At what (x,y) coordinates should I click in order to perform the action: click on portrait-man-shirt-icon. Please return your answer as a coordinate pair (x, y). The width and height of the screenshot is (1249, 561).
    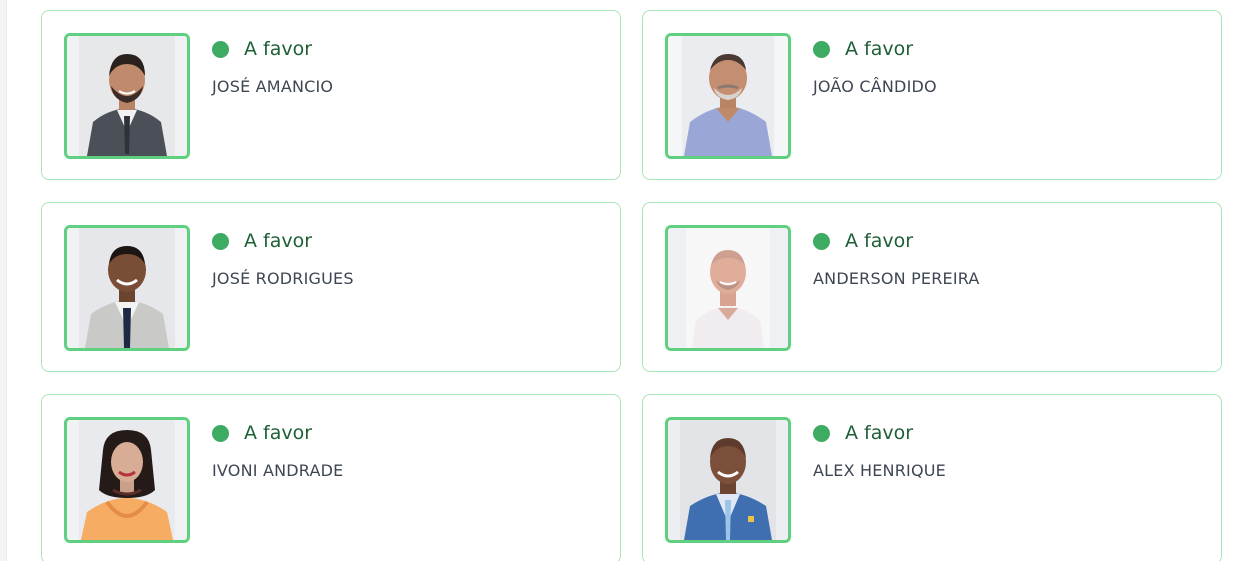
    Looking at the image, I should click on (728, 96).